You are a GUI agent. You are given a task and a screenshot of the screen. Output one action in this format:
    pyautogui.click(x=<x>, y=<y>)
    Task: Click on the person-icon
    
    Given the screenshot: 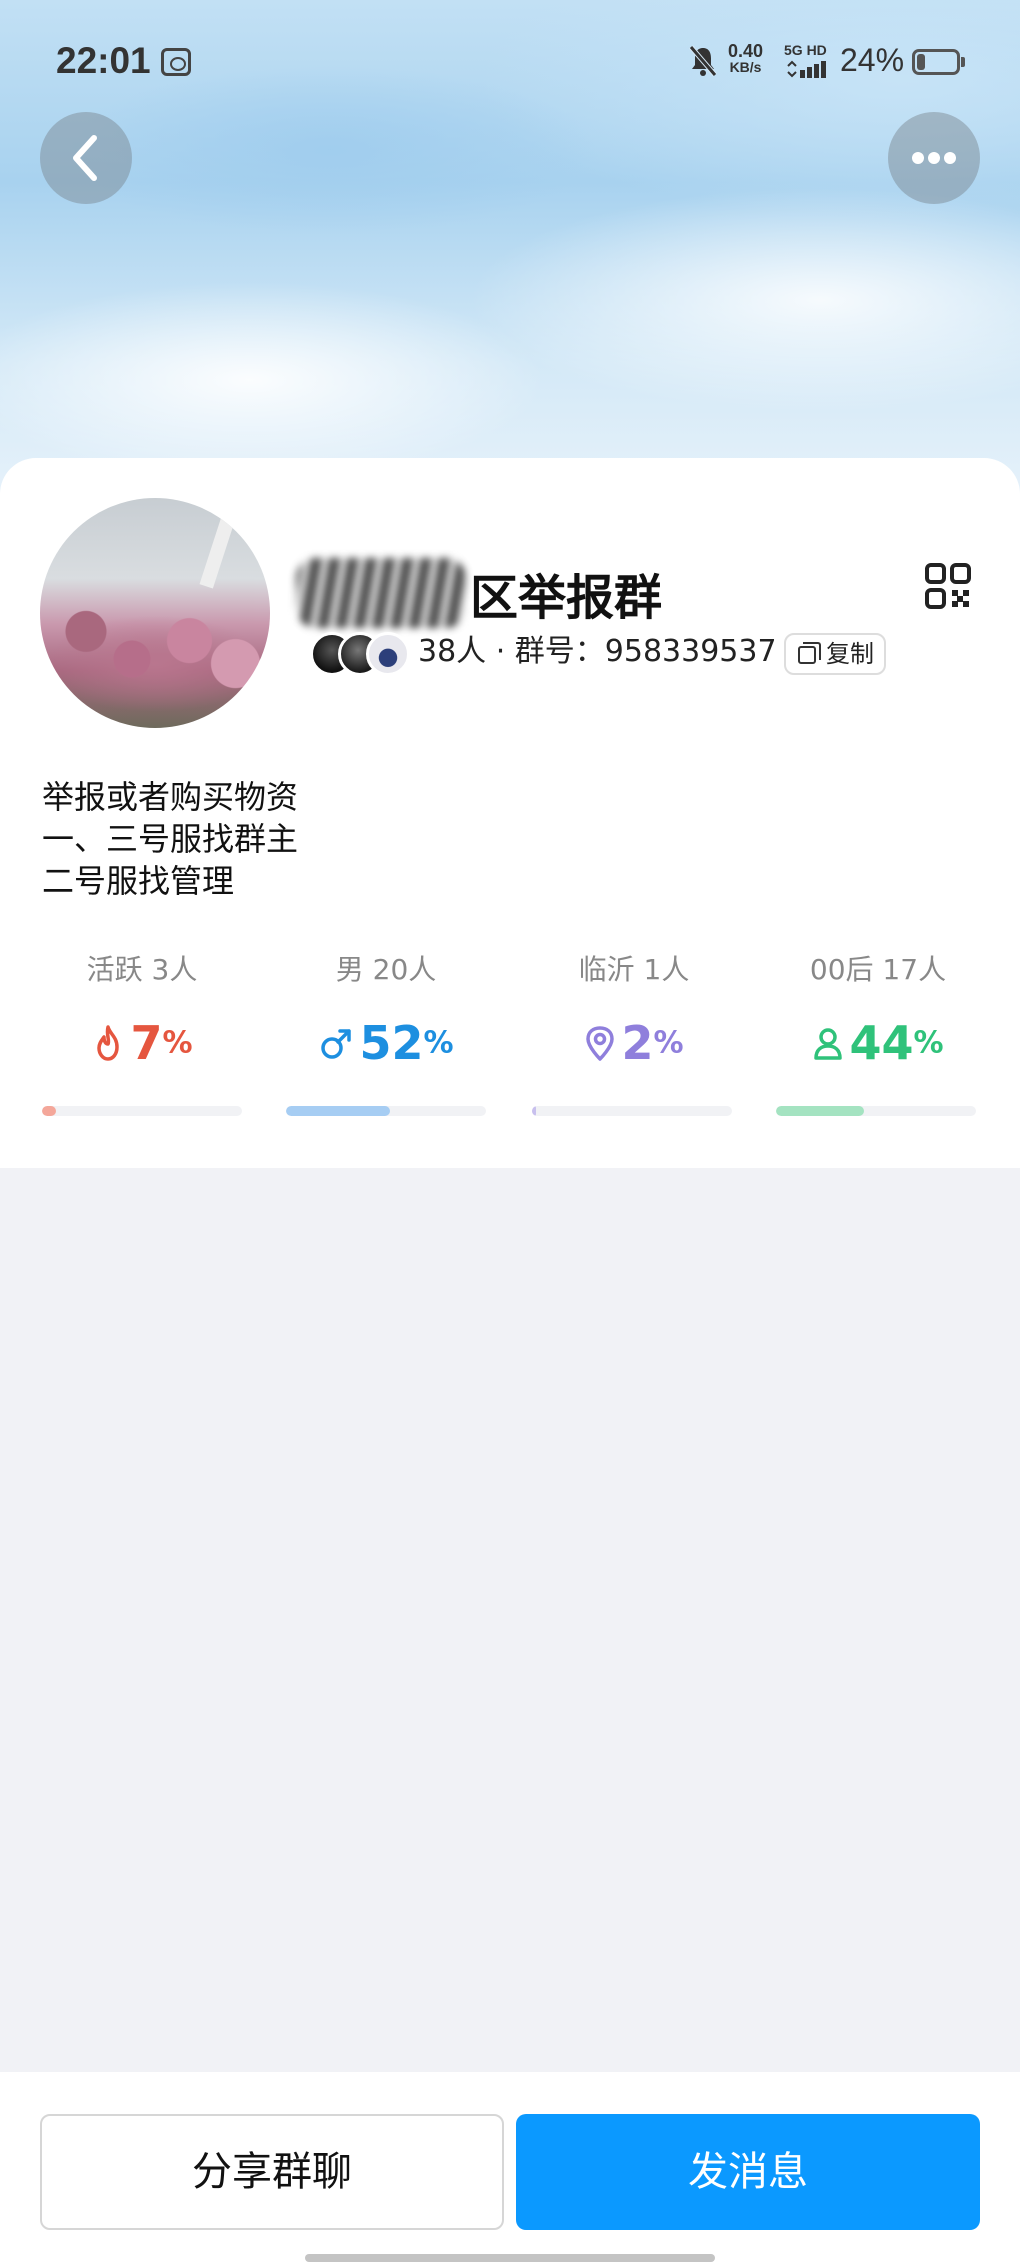 What is the action you would take?
    pyautogui.click(x=828, y=1044)
    